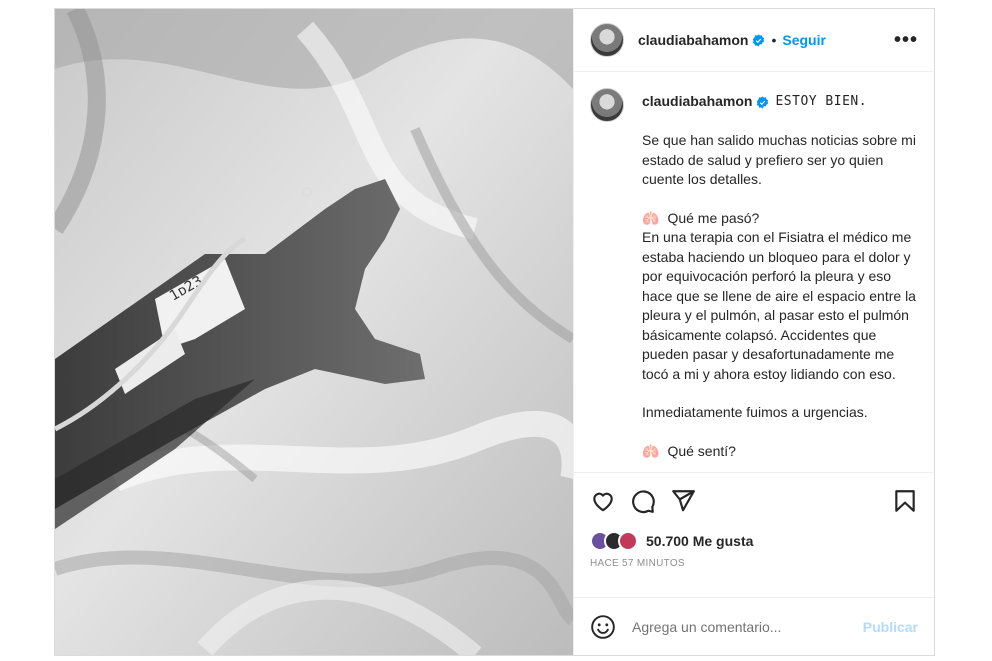 The height and width of the screenshot is (661, 992). What do you see at coordinates (821, 102) in the screenshot?
I see `caption-headline: ESTOY BIEN.` at bounding box center [821, 102].